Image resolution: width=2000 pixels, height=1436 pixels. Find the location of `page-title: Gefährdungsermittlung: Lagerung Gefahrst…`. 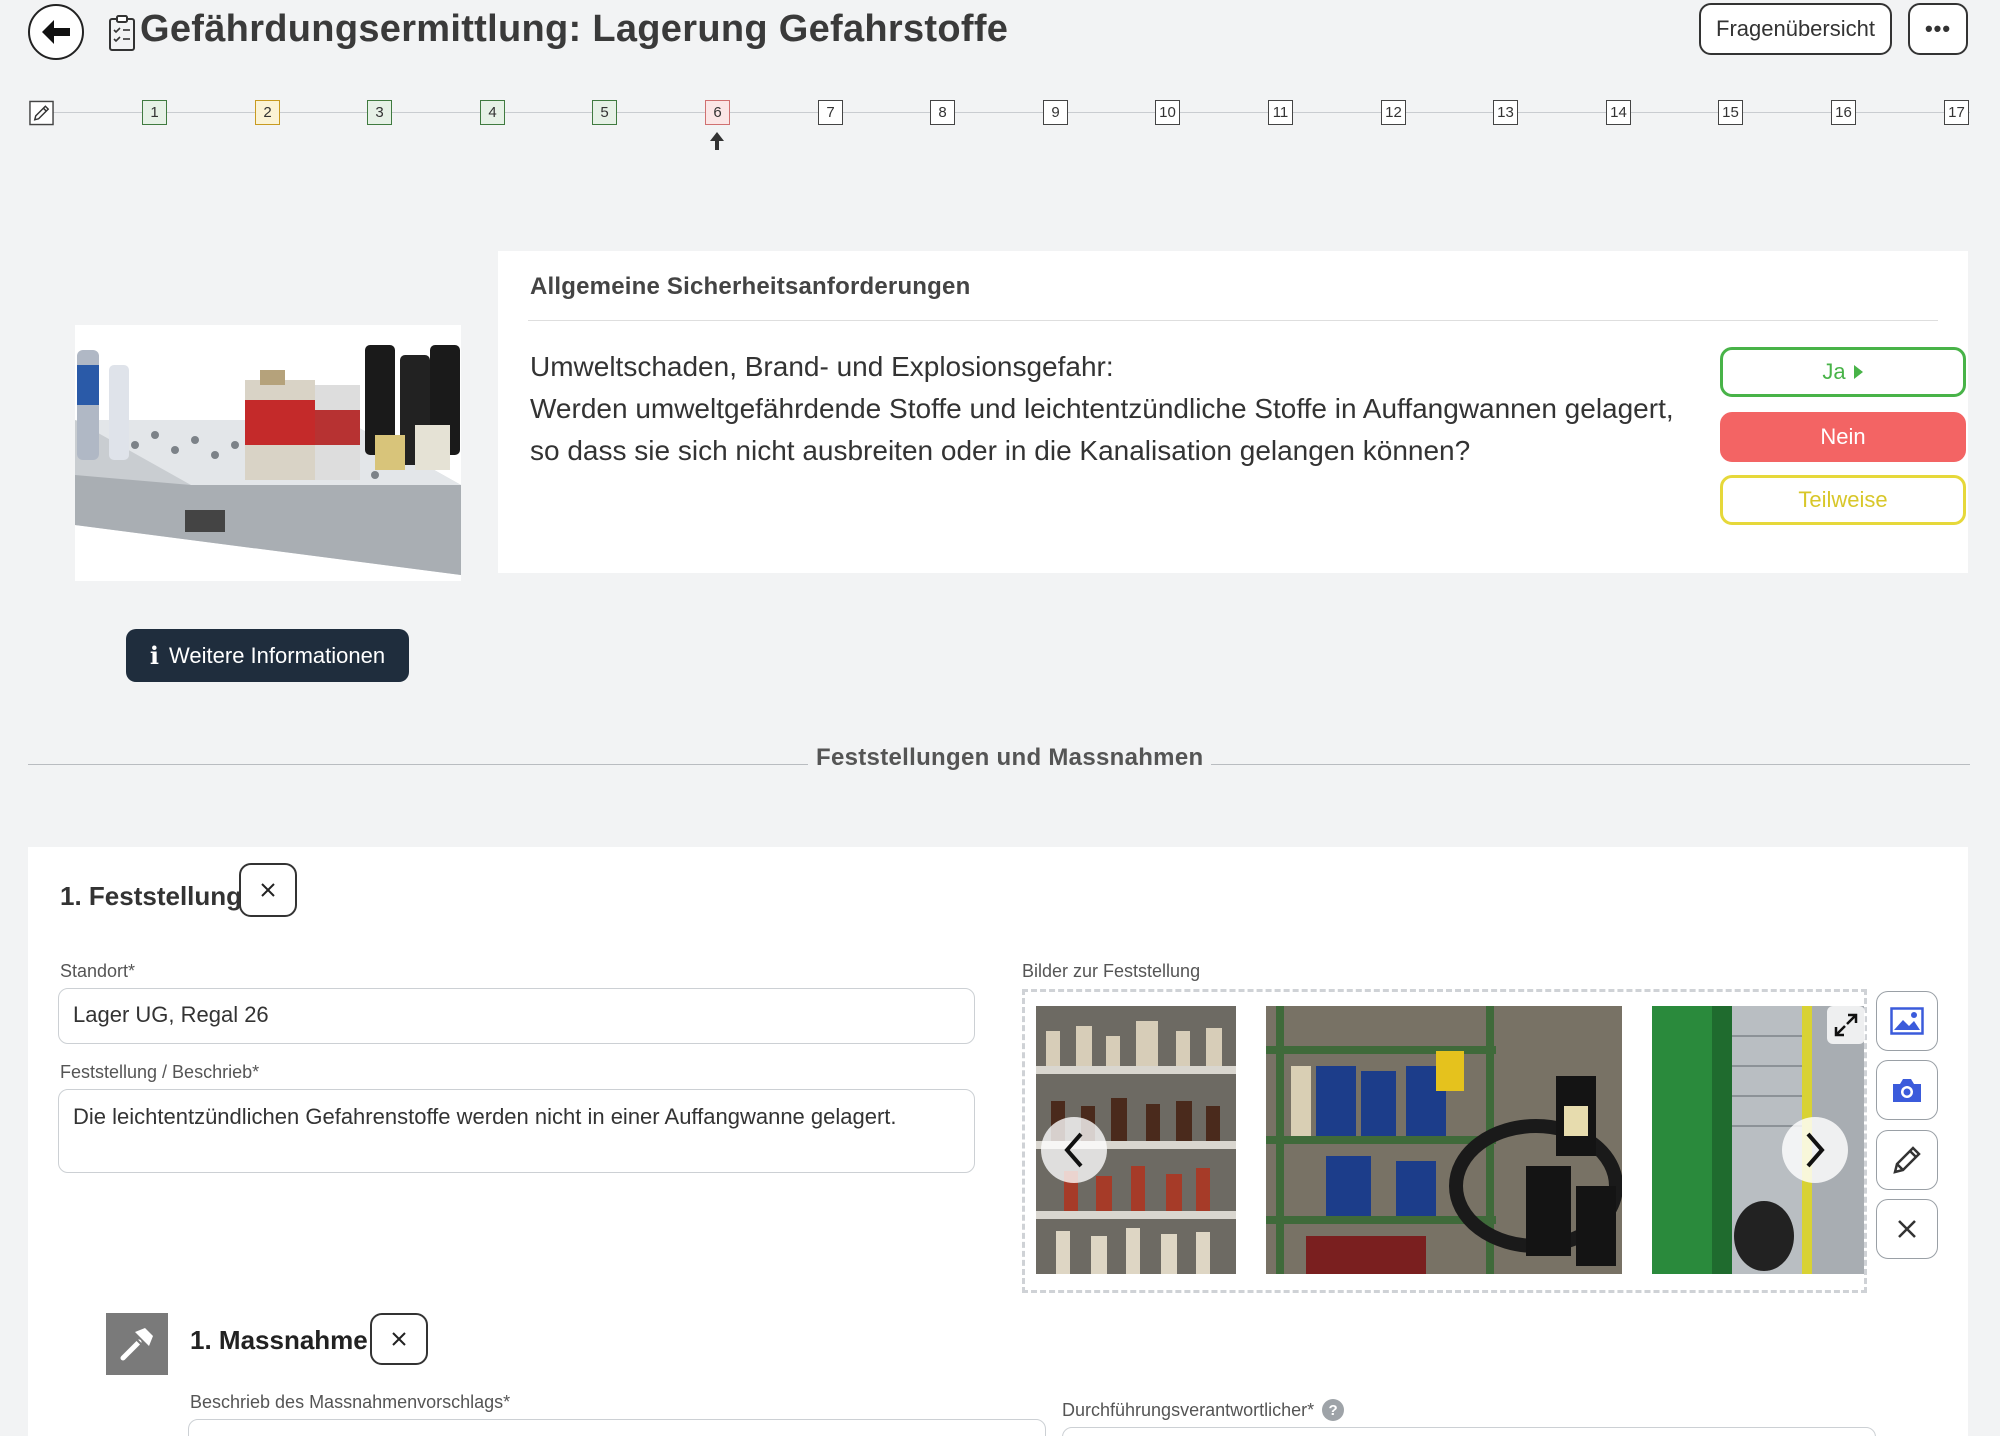

page-title: Gefährdungsermittlung: Lagerung Gefahrst… is located at coordinates (574, 29).